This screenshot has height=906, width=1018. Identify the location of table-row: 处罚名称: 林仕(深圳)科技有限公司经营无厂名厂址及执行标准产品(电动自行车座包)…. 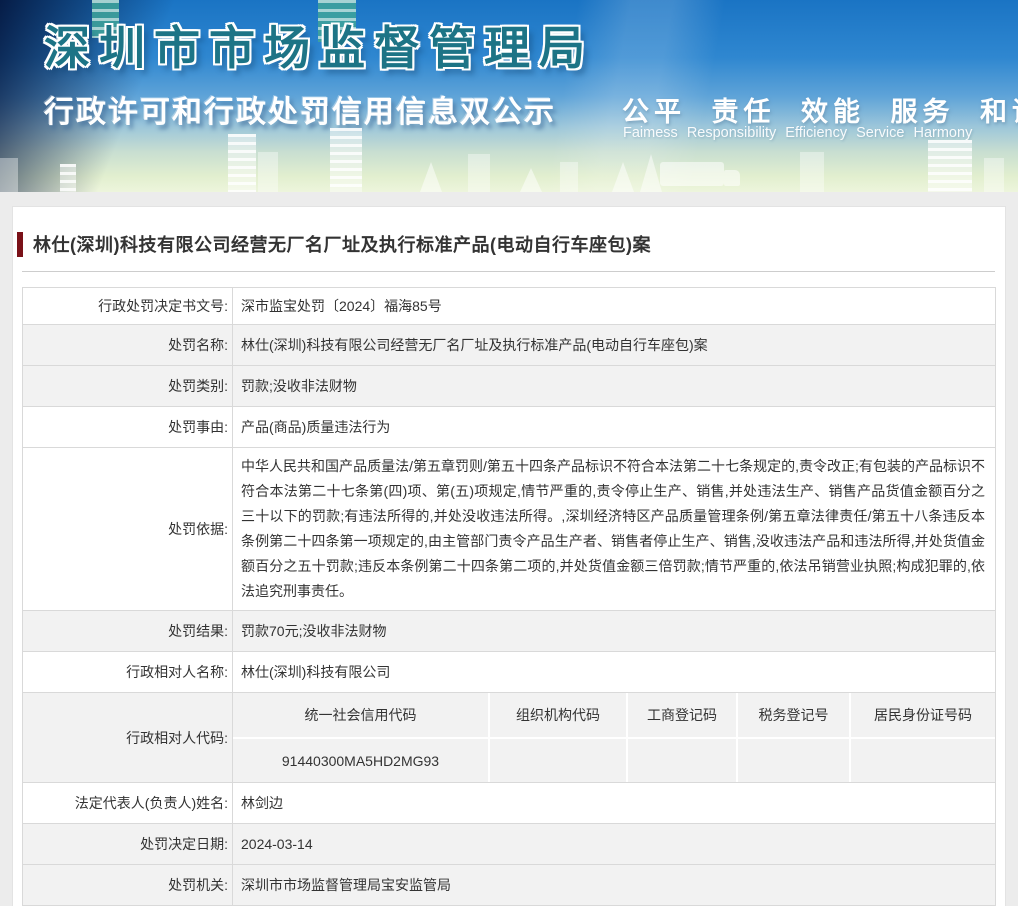
(509, 345).